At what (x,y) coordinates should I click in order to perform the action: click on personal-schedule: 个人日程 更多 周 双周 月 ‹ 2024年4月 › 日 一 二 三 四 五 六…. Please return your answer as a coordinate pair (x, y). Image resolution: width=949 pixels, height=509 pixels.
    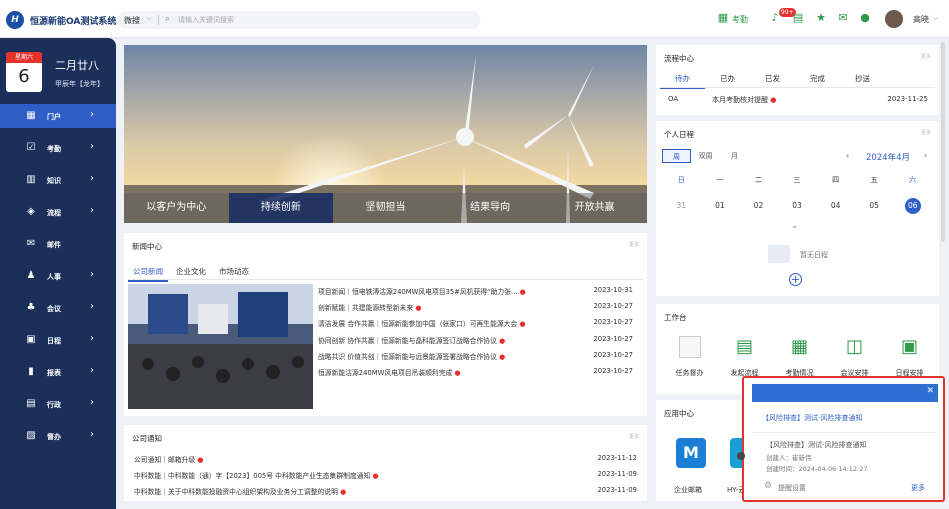
    Looking at the image, I should click on (797, 208).